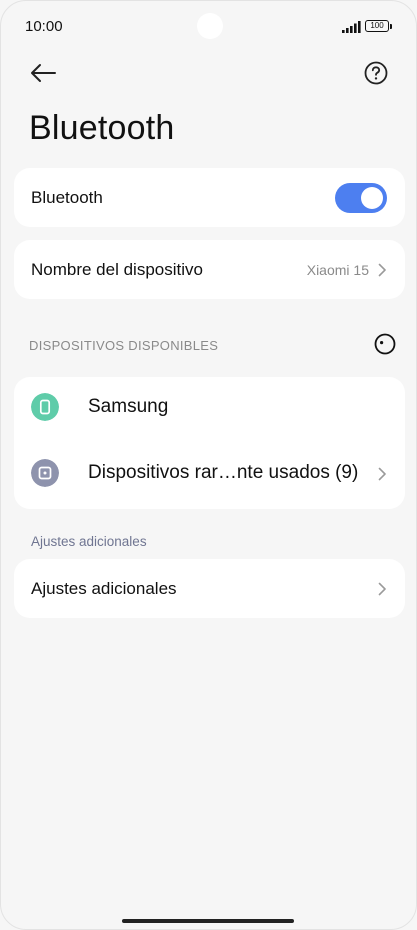  Describe the element at coordinates (102, 128) in the screenshot. I see `page-title: Bluetooth` at that location.